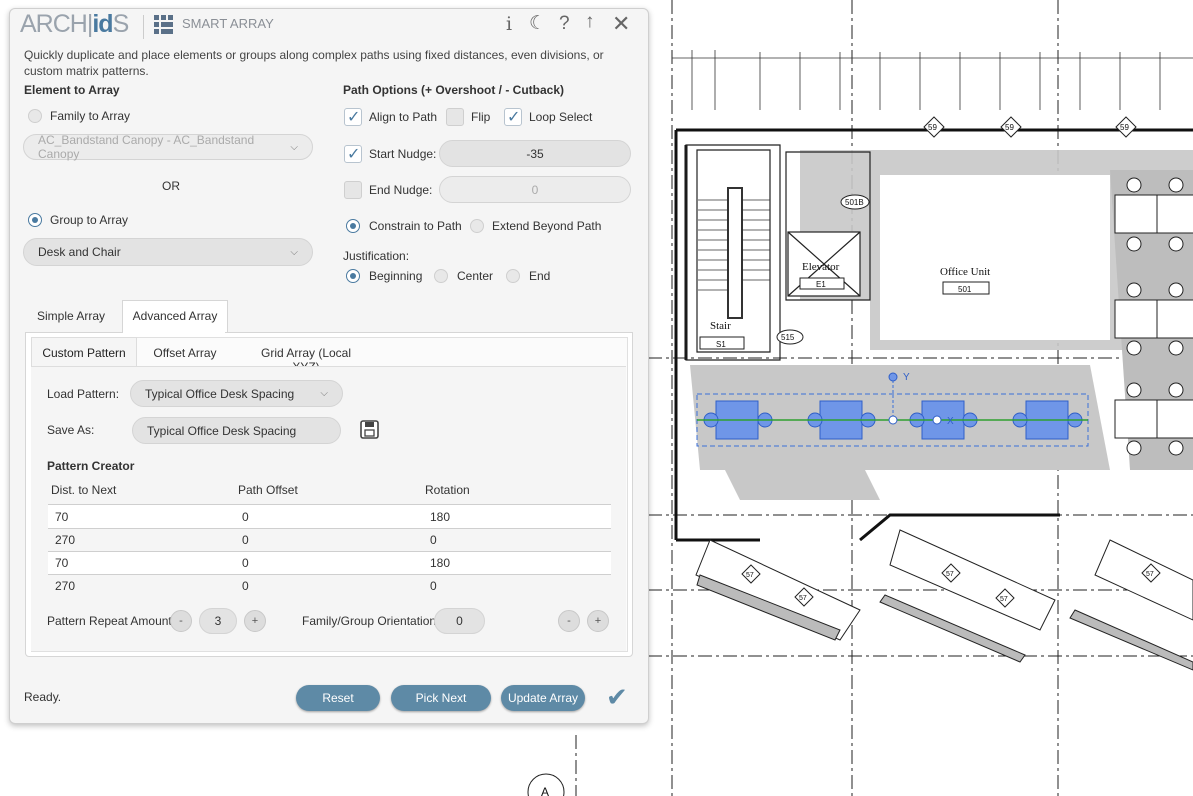 This screenshot has height=796, width=1193. I want to click on family-label: Family to Array, so click(90, 116).